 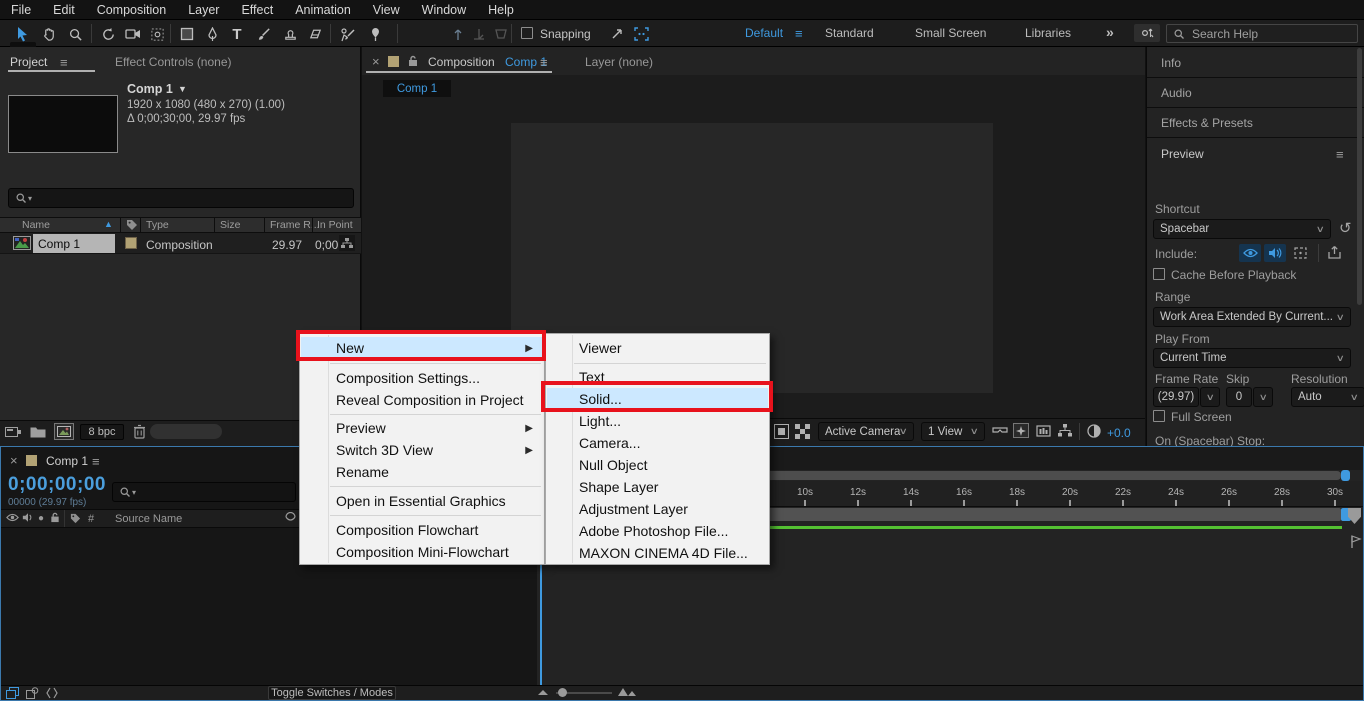 What do you see at coordinates (1242, 229) in the screenshot?
I see `shortcut-select: Spacebar ∨` at bounding box center [1242, 229].